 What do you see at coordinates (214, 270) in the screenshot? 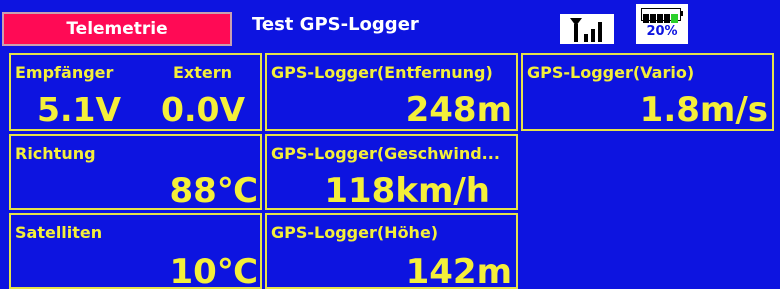
I see `satelliten-value: 10℃` at bounding box center [214, 270].